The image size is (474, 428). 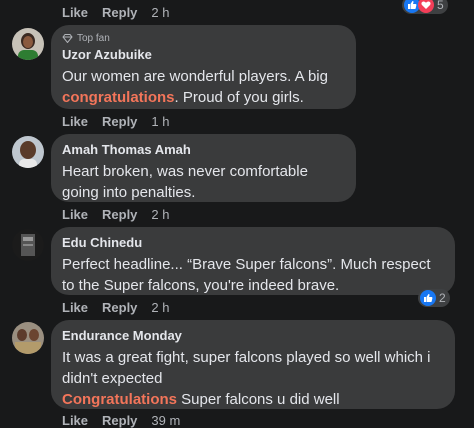 I want to click on comment-author: Uzor Azubuike, so click(x=203, y=54).